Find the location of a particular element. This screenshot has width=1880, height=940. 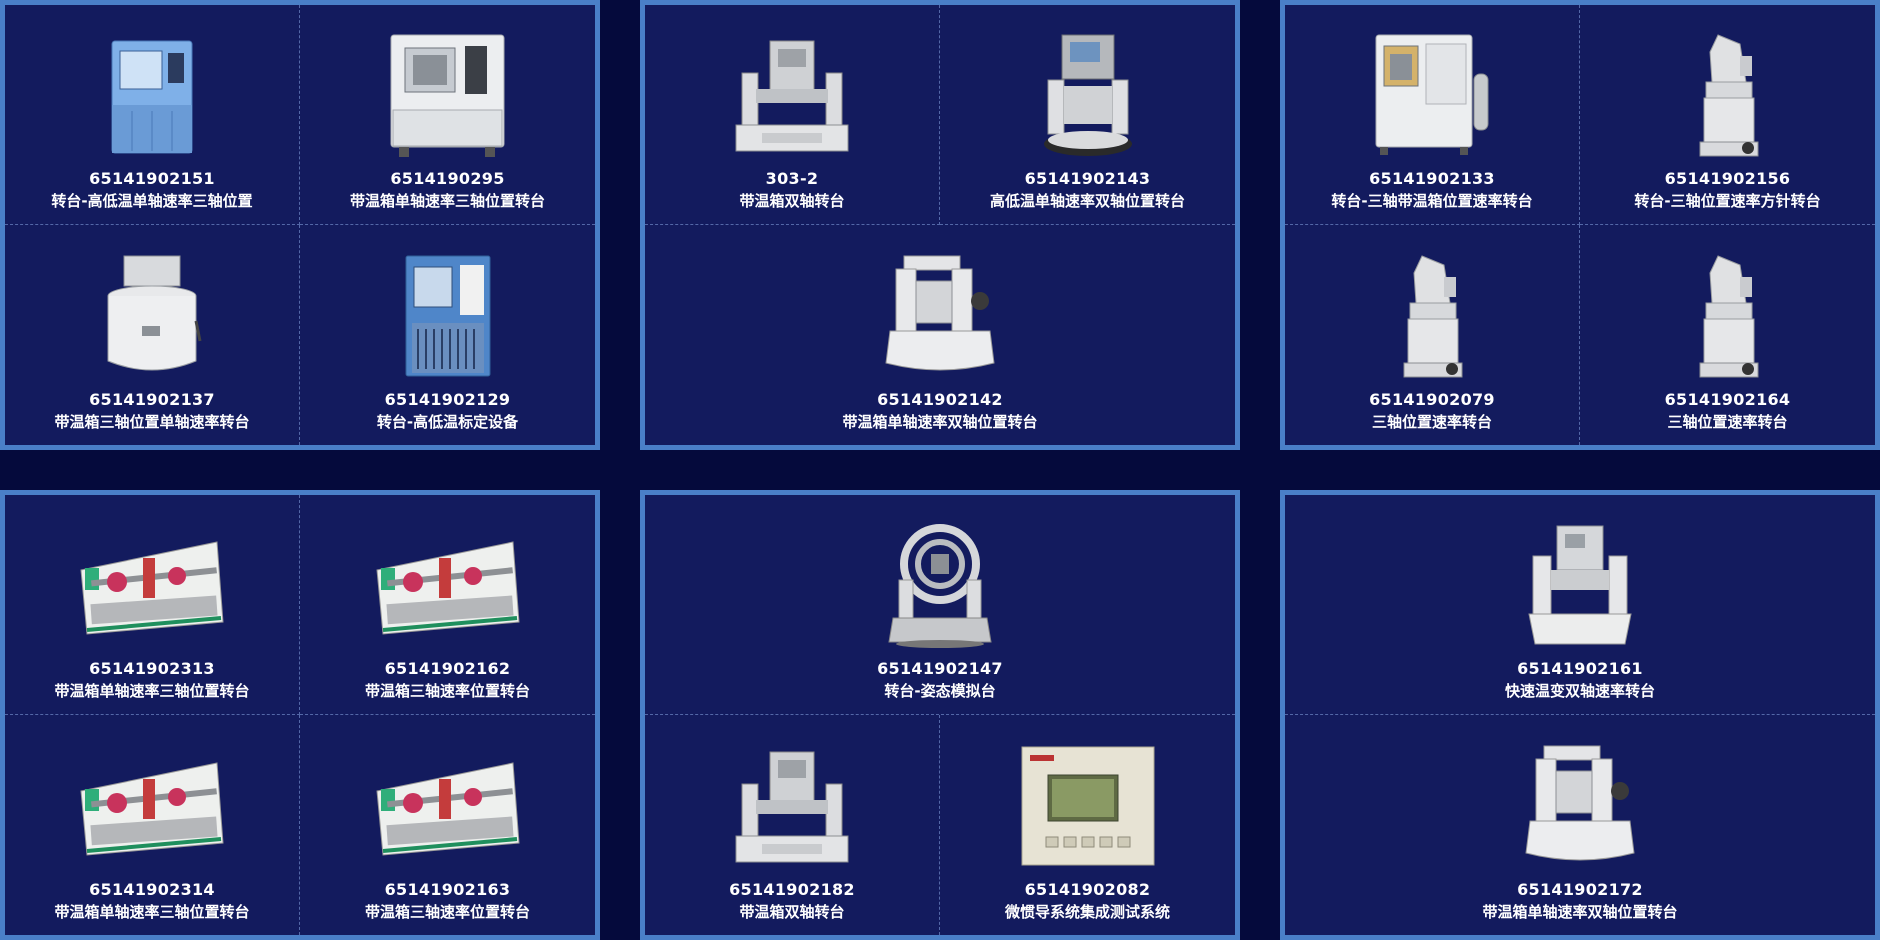

product-card: 303-2 带温箱双轴转台 is located at coordinates (792, 115).